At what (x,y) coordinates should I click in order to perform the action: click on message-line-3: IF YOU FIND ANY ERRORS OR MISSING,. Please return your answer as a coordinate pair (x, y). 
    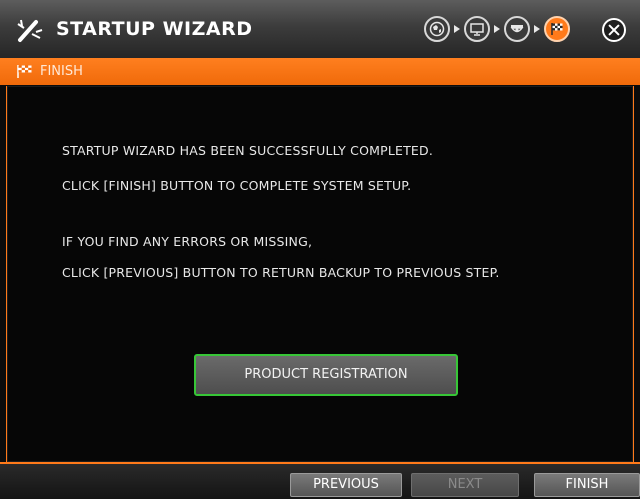
    Looking at the image, I should click on (187, 241).